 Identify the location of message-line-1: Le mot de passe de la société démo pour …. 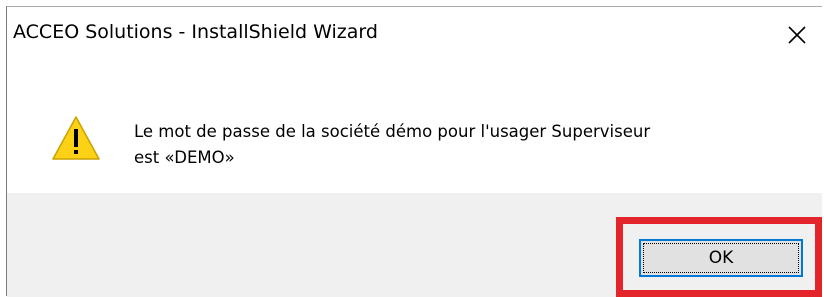
(392, 131).